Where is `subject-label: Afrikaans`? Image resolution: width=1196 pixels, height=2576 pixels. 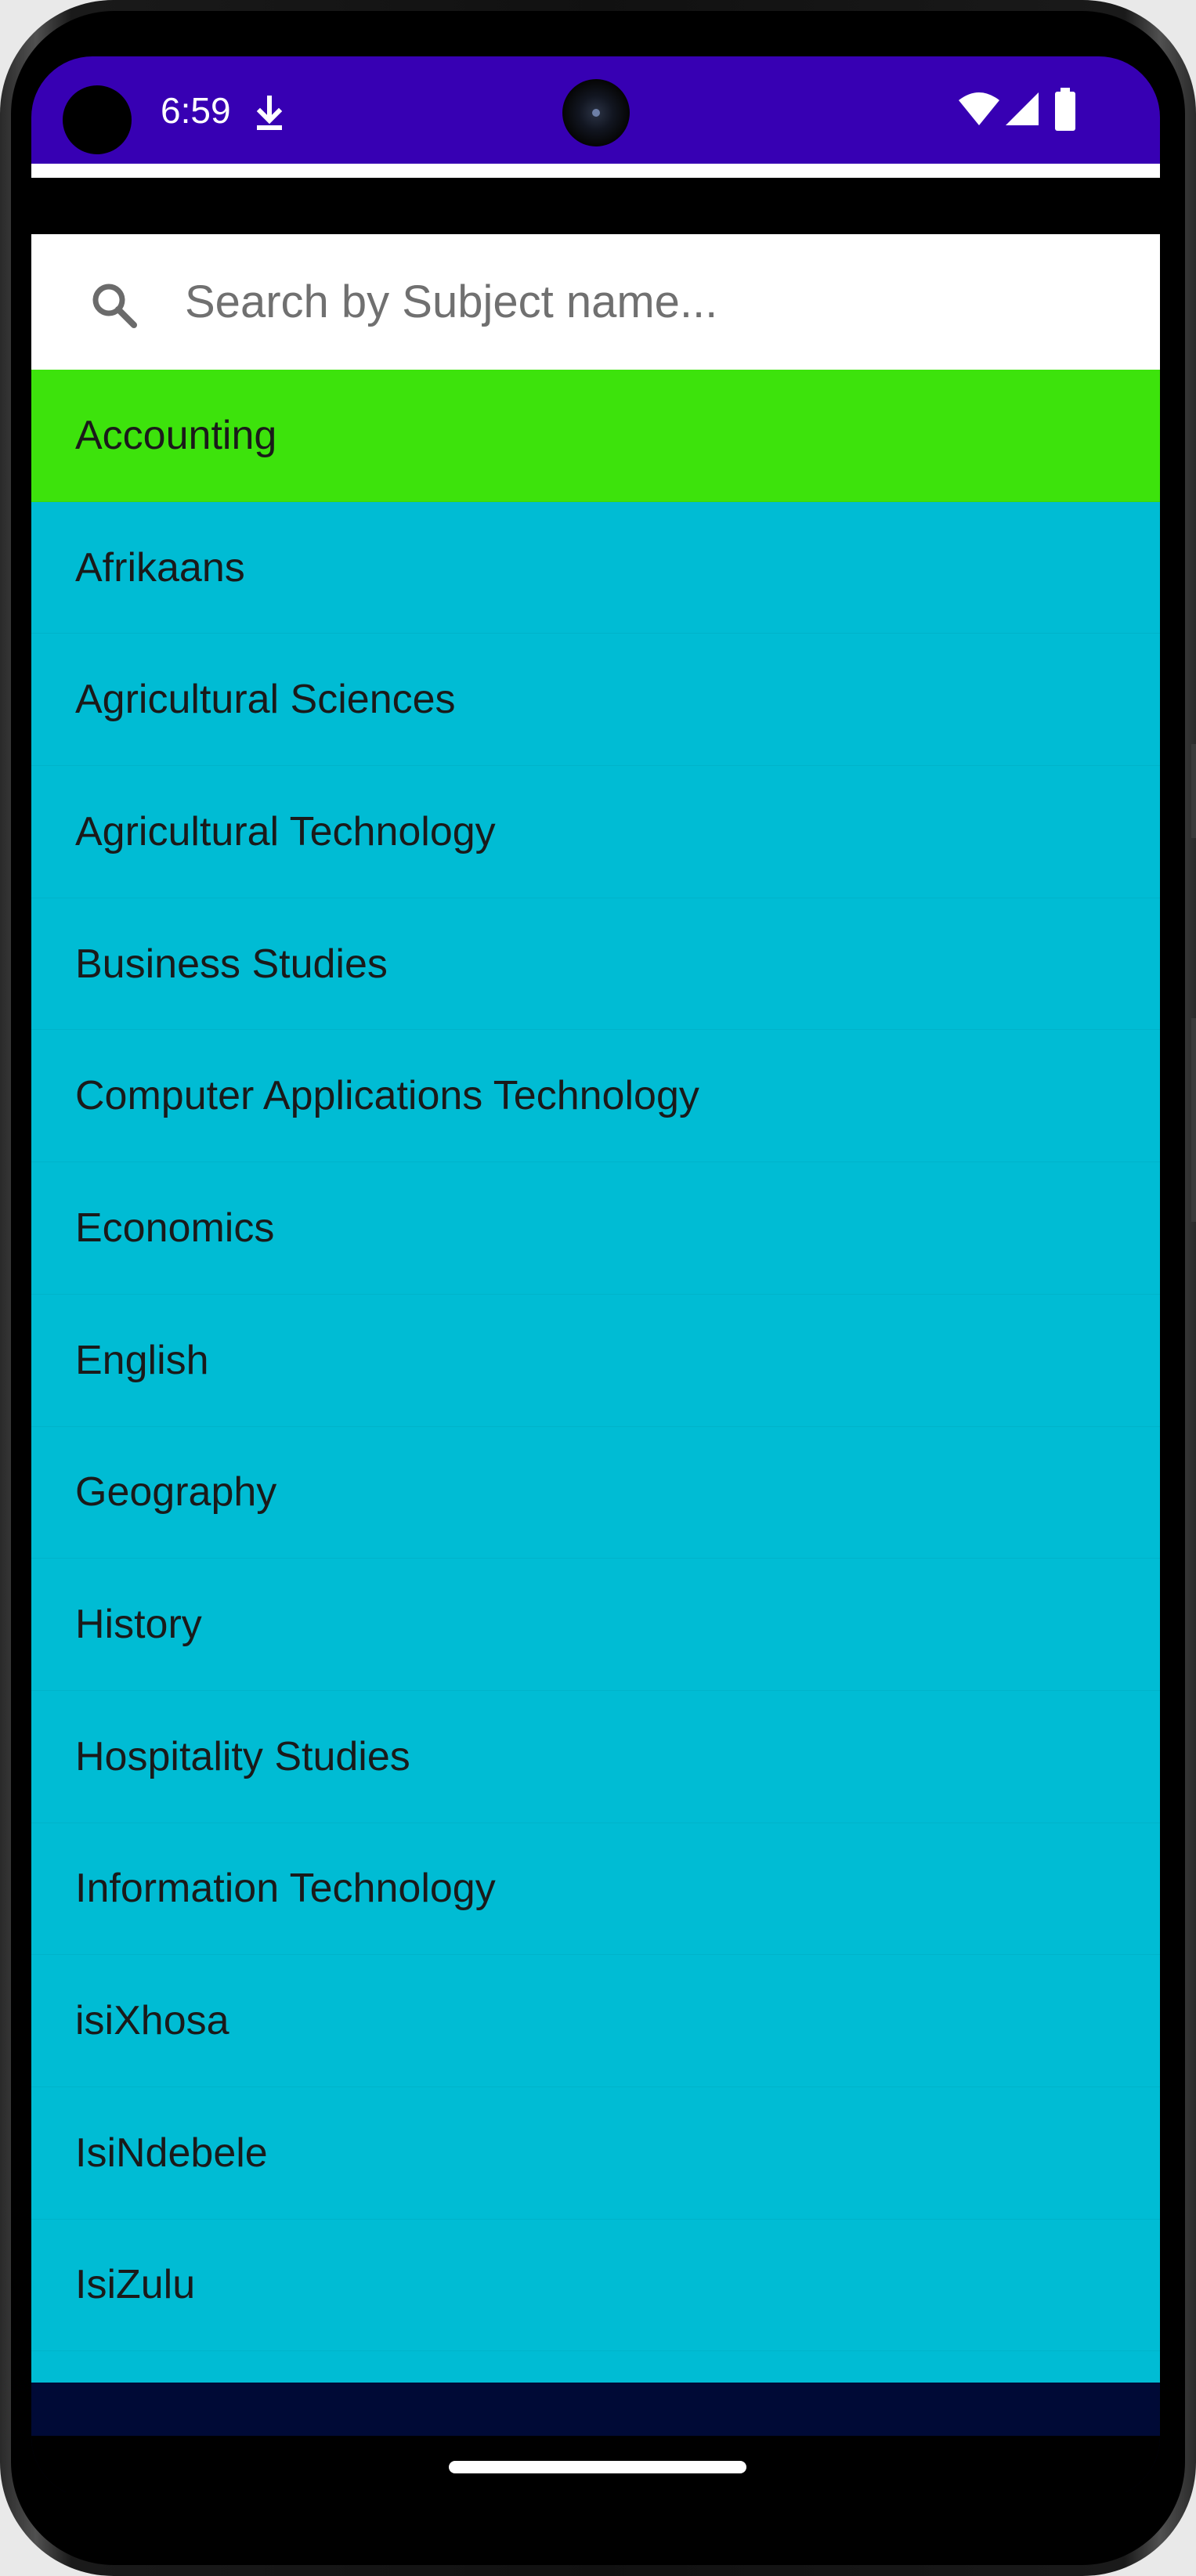
subject-label: Afrikaans is located at coordinates (160, 567).